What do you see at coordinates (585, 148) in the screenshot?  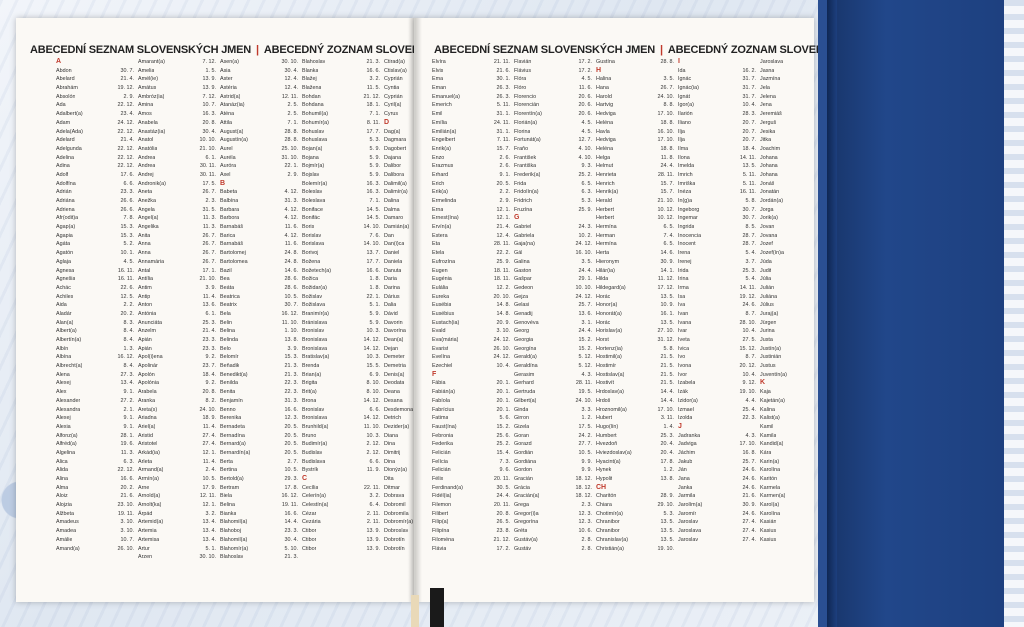 I see `name-day-date: 4. 10.` at bounding box center [585, 148].